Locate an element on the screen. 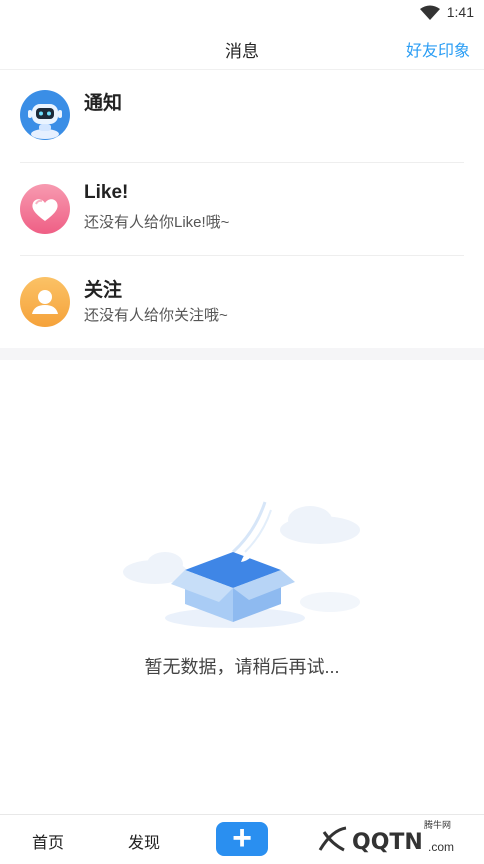 The height and width of the screenshot is (864, 484). person-icon is located at coordinates (45, 302).